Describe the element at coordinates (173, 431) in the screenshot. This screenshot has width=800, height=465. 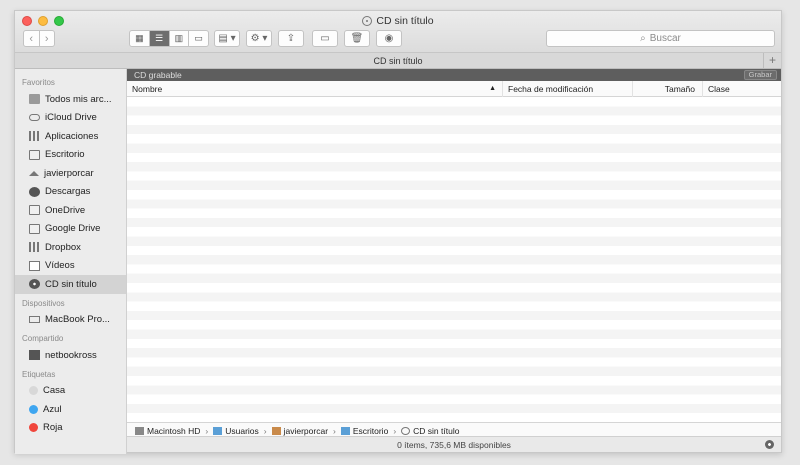
I see `path-item: Macintosh HD` at that location.